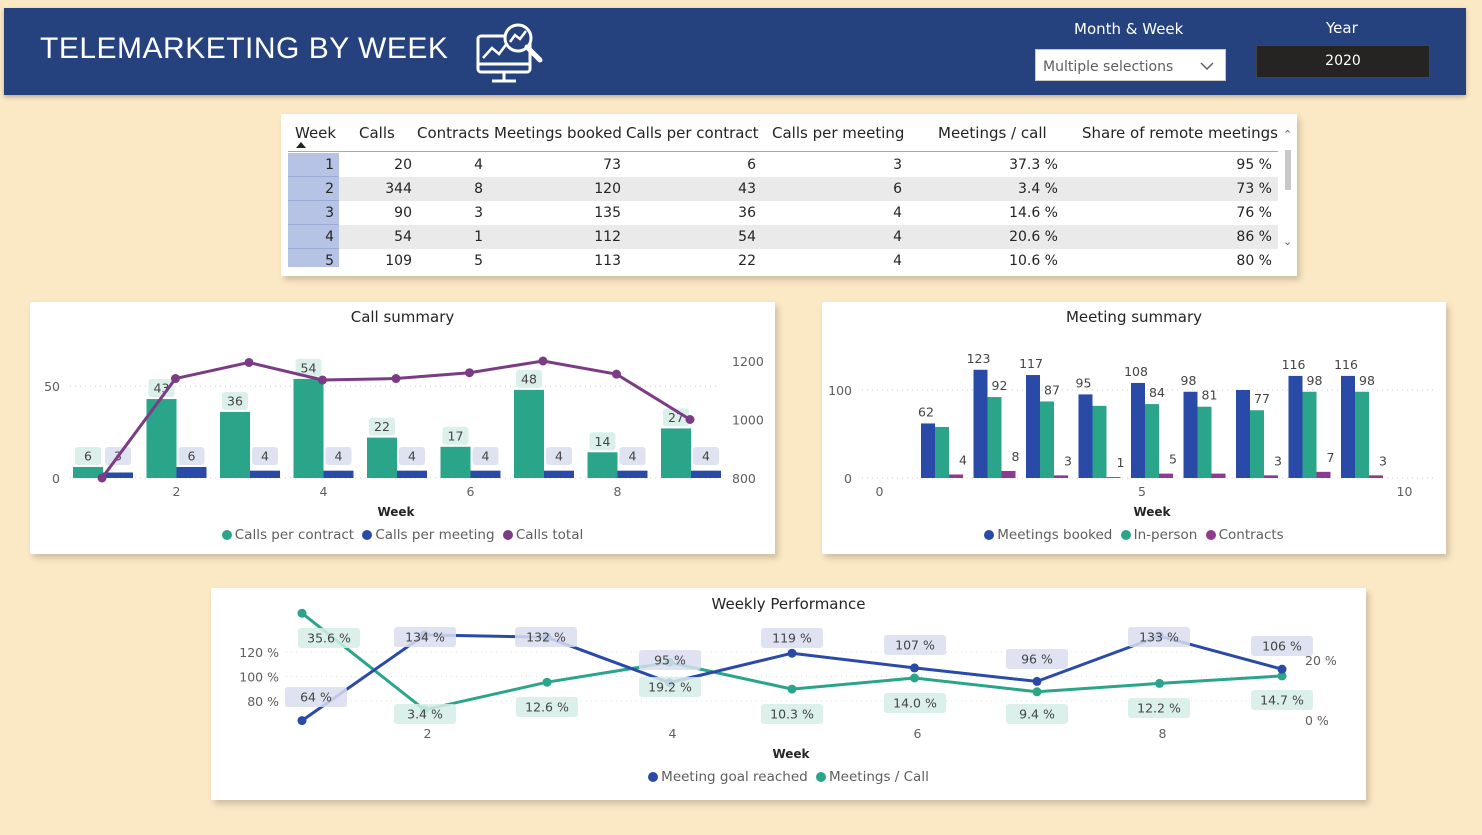  What do you see at coordinates (728, 777) in the screenshot?
I see `legend-item: Meeting goal reached` at bounding box center [728, 777].